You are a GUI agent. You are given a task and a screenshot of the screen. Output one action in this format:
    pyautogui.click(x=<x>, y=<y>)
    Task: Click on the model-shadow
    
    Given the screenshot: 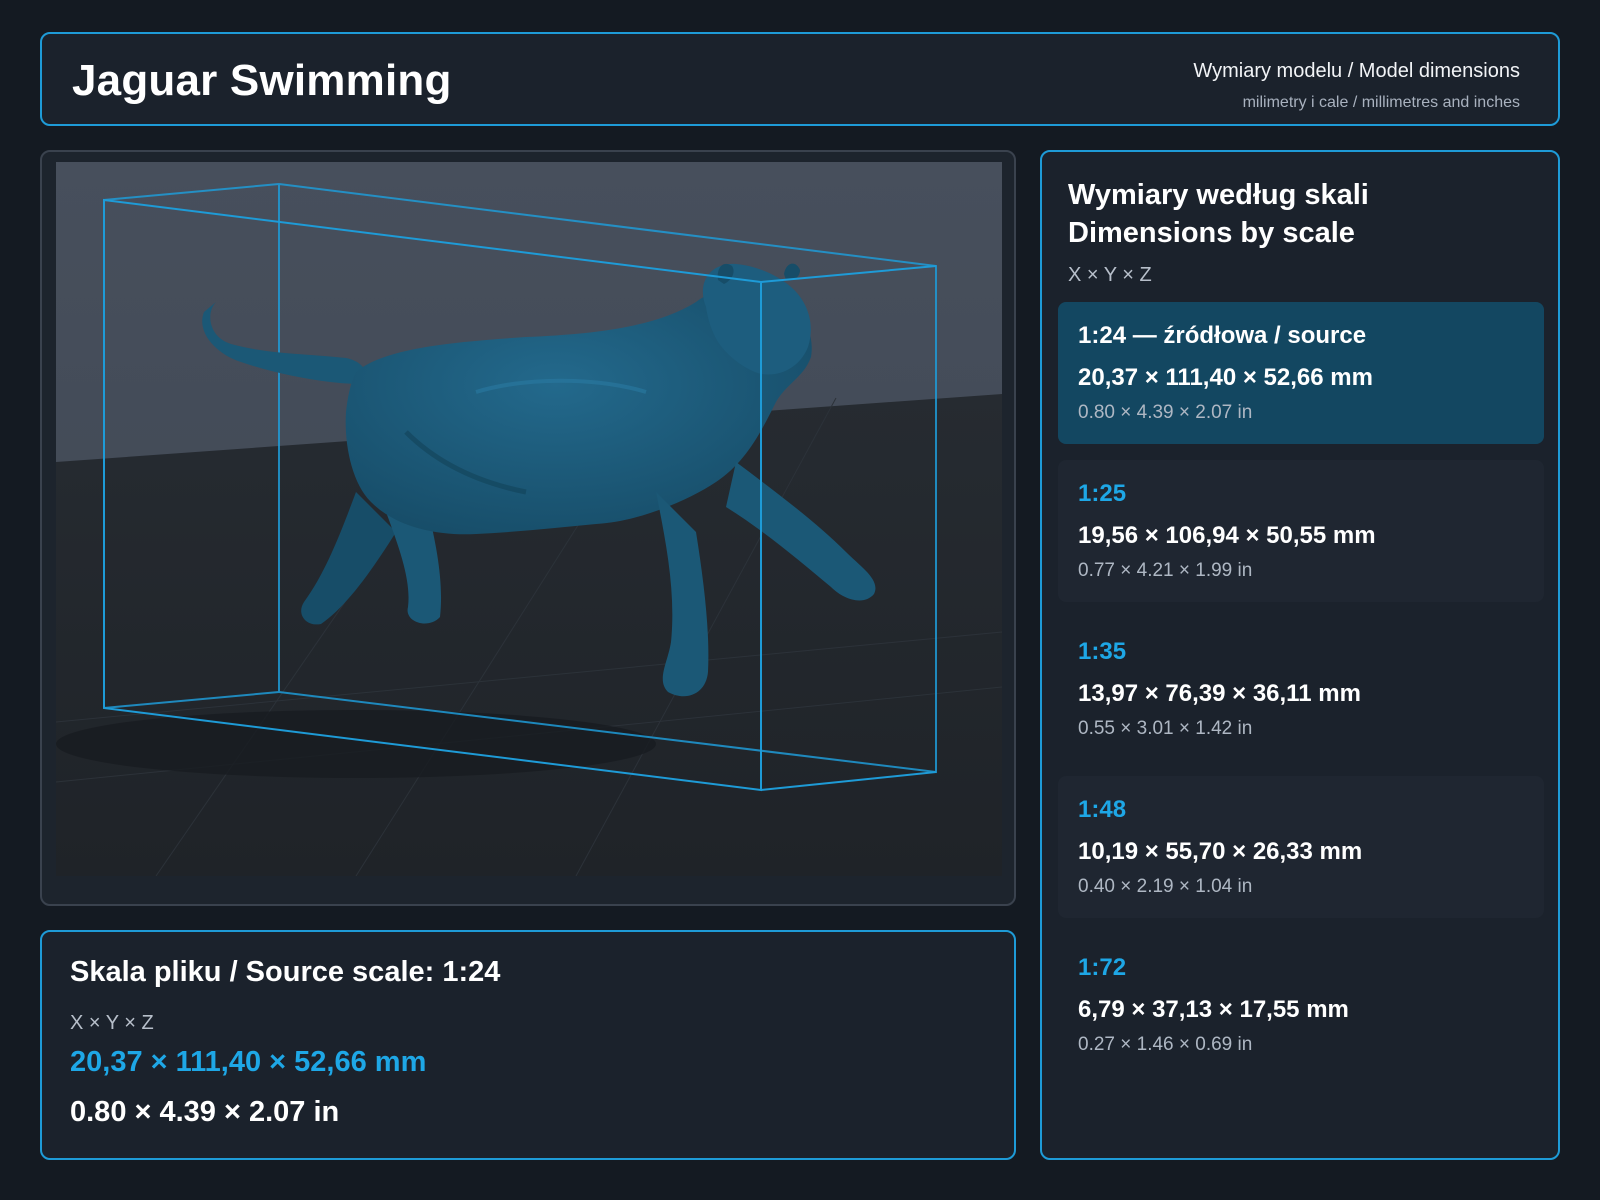 What is the action you would take?
    pyautogui.click(x=356, y=744)
    